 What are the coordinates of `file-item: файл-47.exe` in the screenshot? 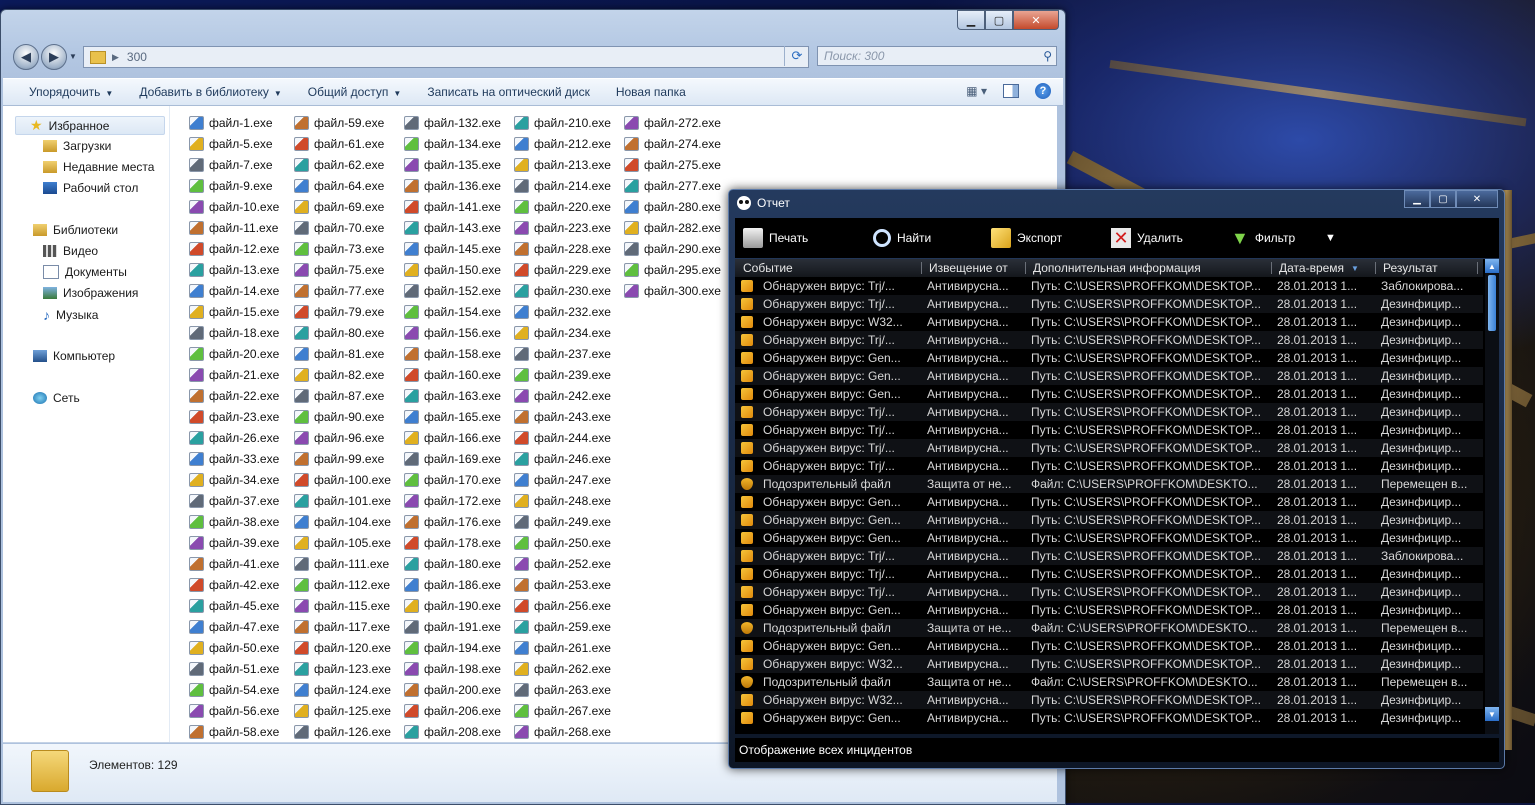 It's located at (234, 626).